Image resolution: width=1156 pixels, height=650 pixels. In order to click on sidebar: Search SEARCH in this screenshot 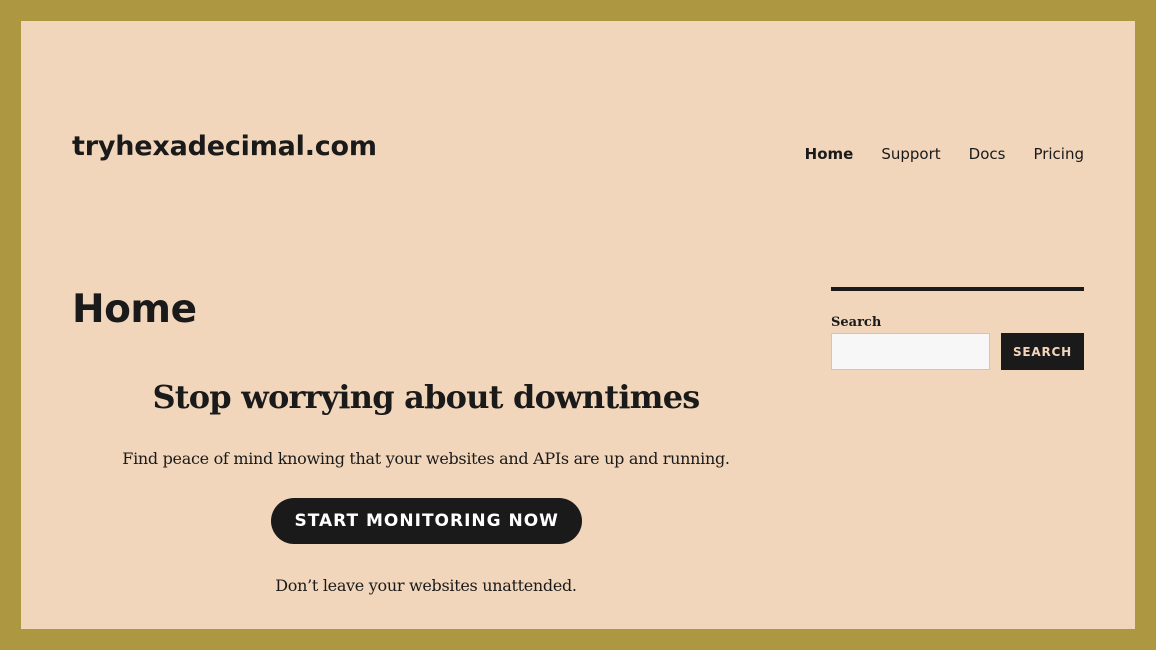, I will do `click(957, 328)`.